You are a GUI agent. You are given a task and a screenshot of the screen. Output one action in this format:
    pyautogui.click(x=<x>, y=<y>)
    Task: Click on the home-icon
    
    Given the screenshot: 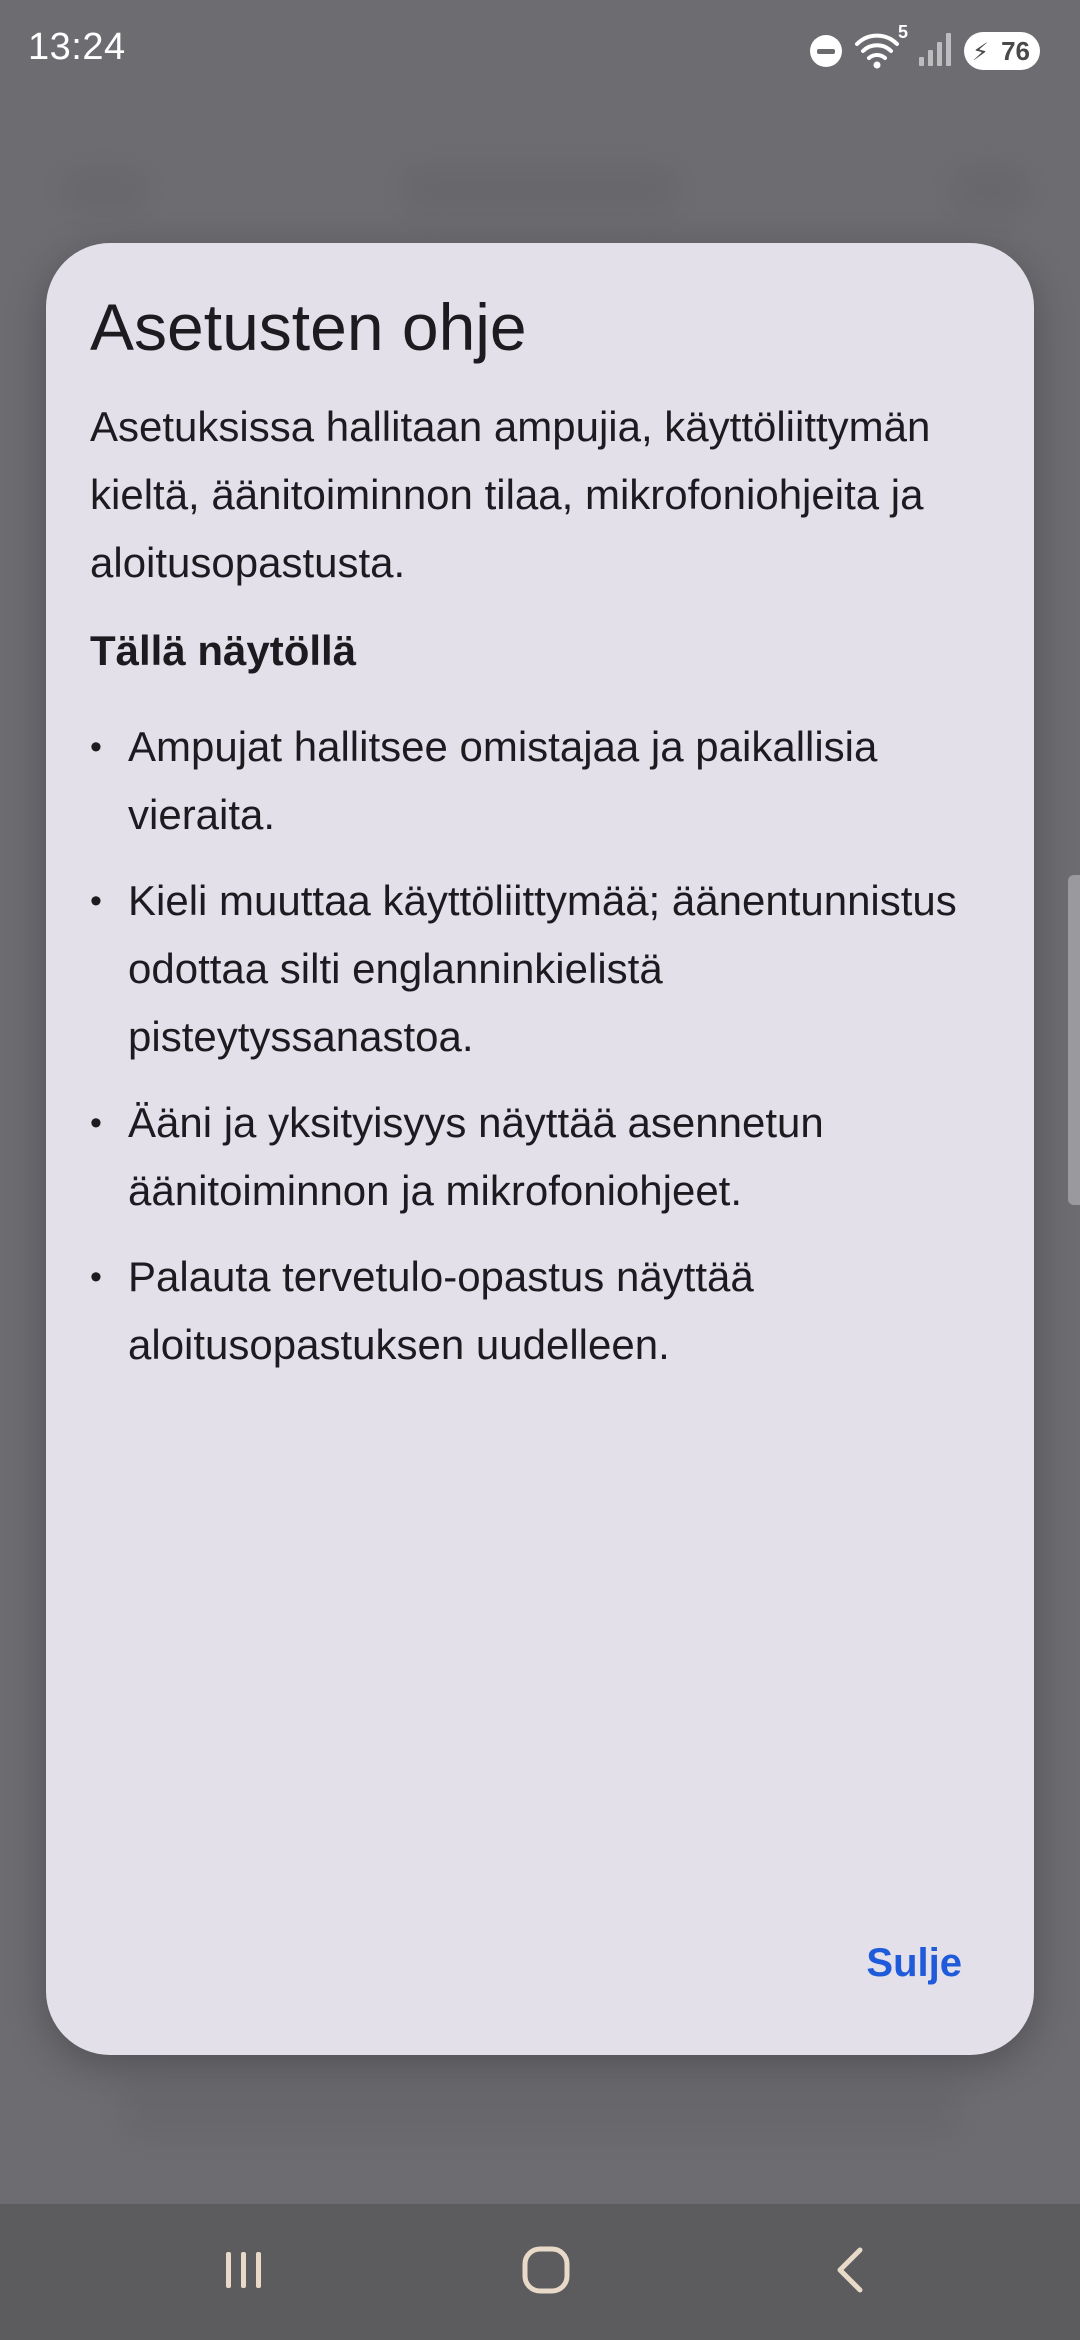 What is the action you would take?
    pyautogui.click(x=546, y=2272)
    